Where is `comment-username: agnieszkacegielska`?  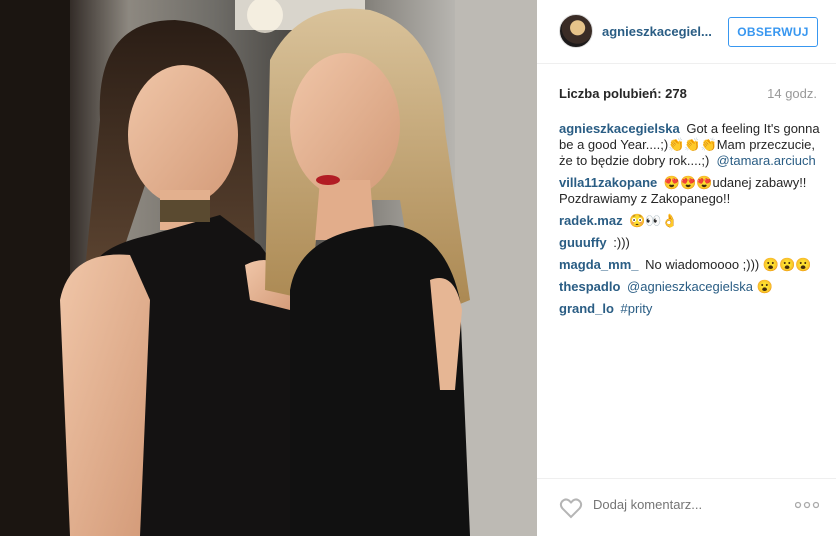 comment-username: agnieszkacegielska is located at coordinates (619, 128).